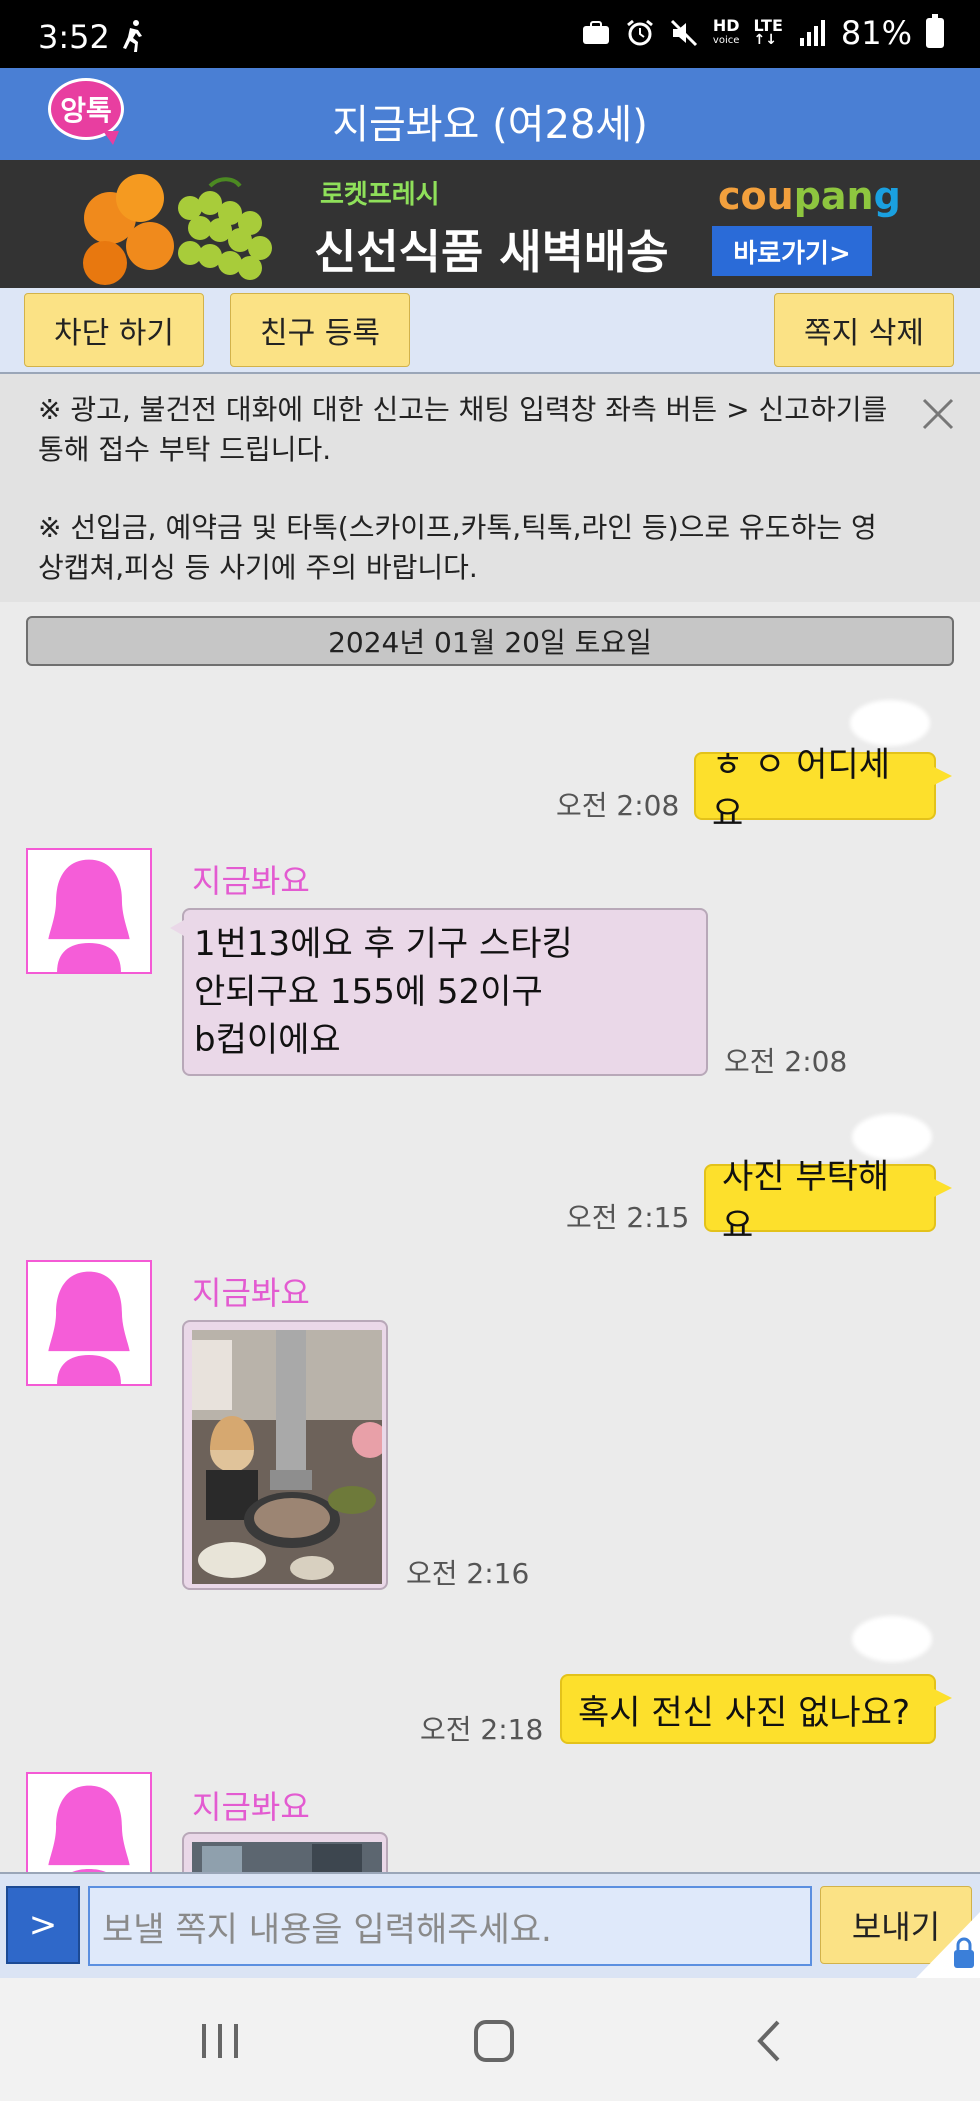  I want to click on block-button: 차단 하기, so click(114, 330).